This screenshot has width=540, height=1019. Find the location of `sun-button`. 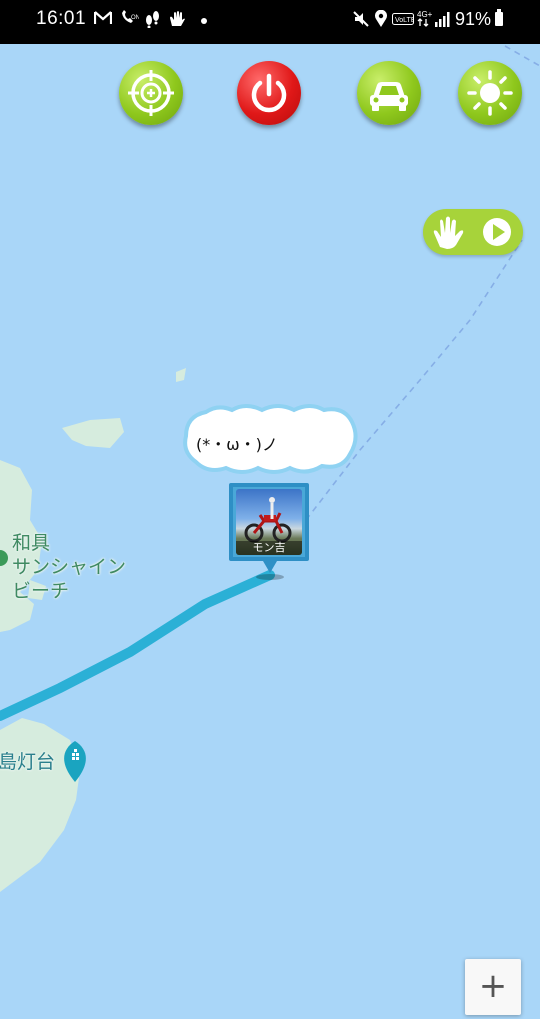

sun-button is located at coordinates (490, 93).